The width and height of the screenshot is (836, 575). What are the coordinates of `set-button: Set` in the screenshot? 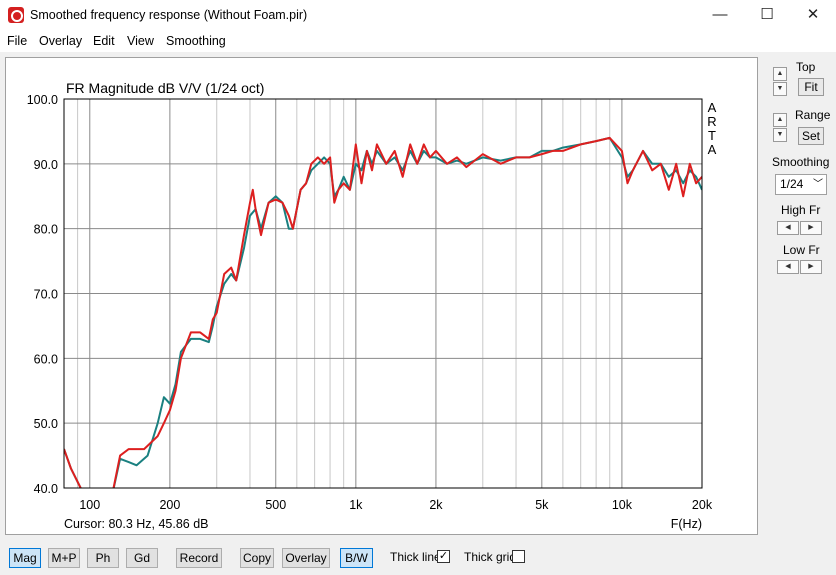 It's located at (811, 136).